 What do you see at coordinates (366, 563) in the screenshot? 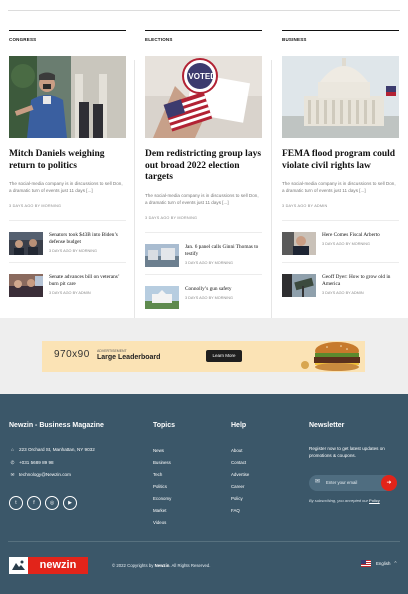
I see `us-flag-icon` at bounding box center [366, 563].